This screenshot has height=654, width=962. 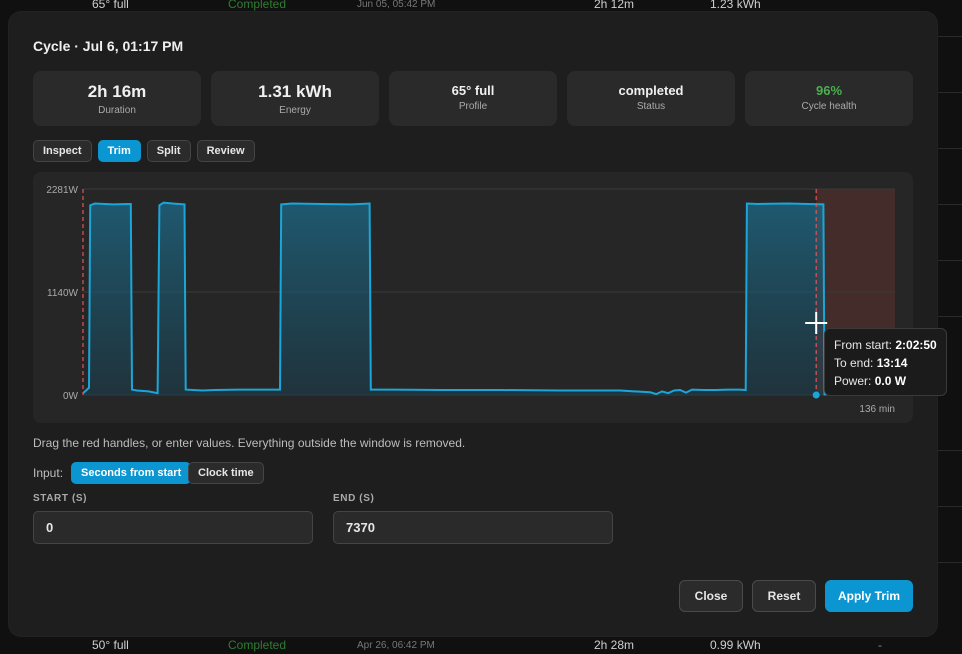 I want to click on tooltip-to-end-label: To end:, so click(x=854, y=363).